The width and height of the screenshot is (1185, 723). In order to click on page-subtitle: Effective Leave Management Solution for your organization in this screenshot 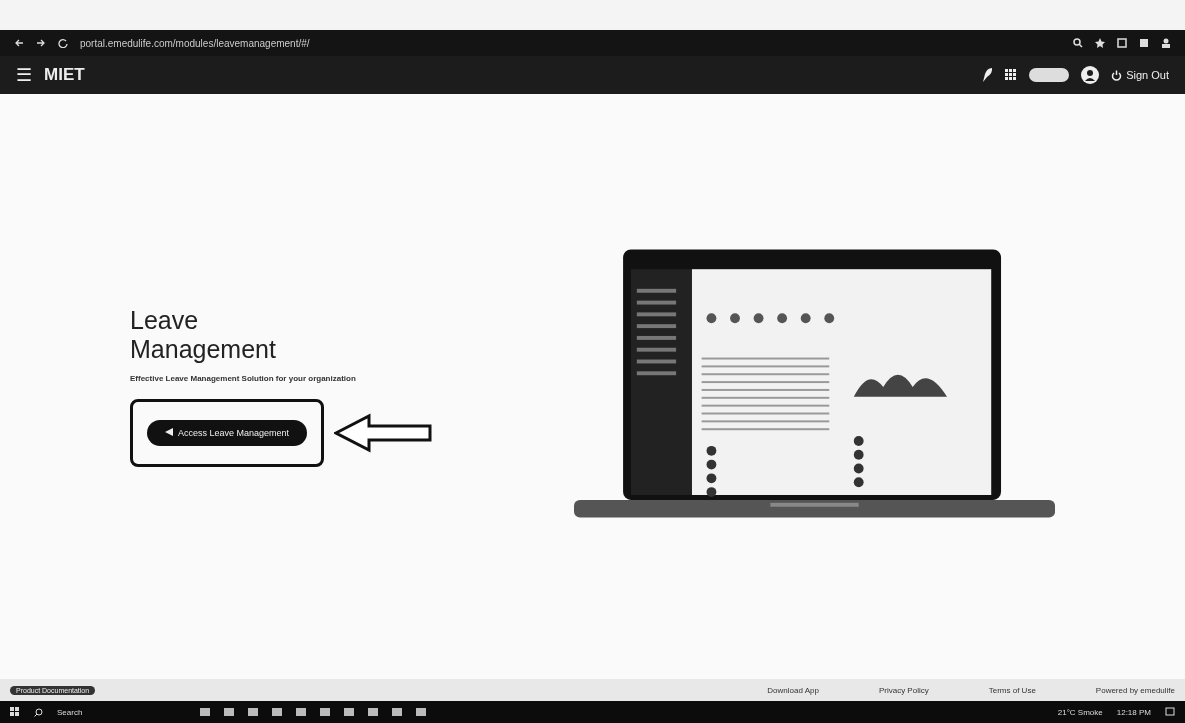, I will do `click(243, 378)`.